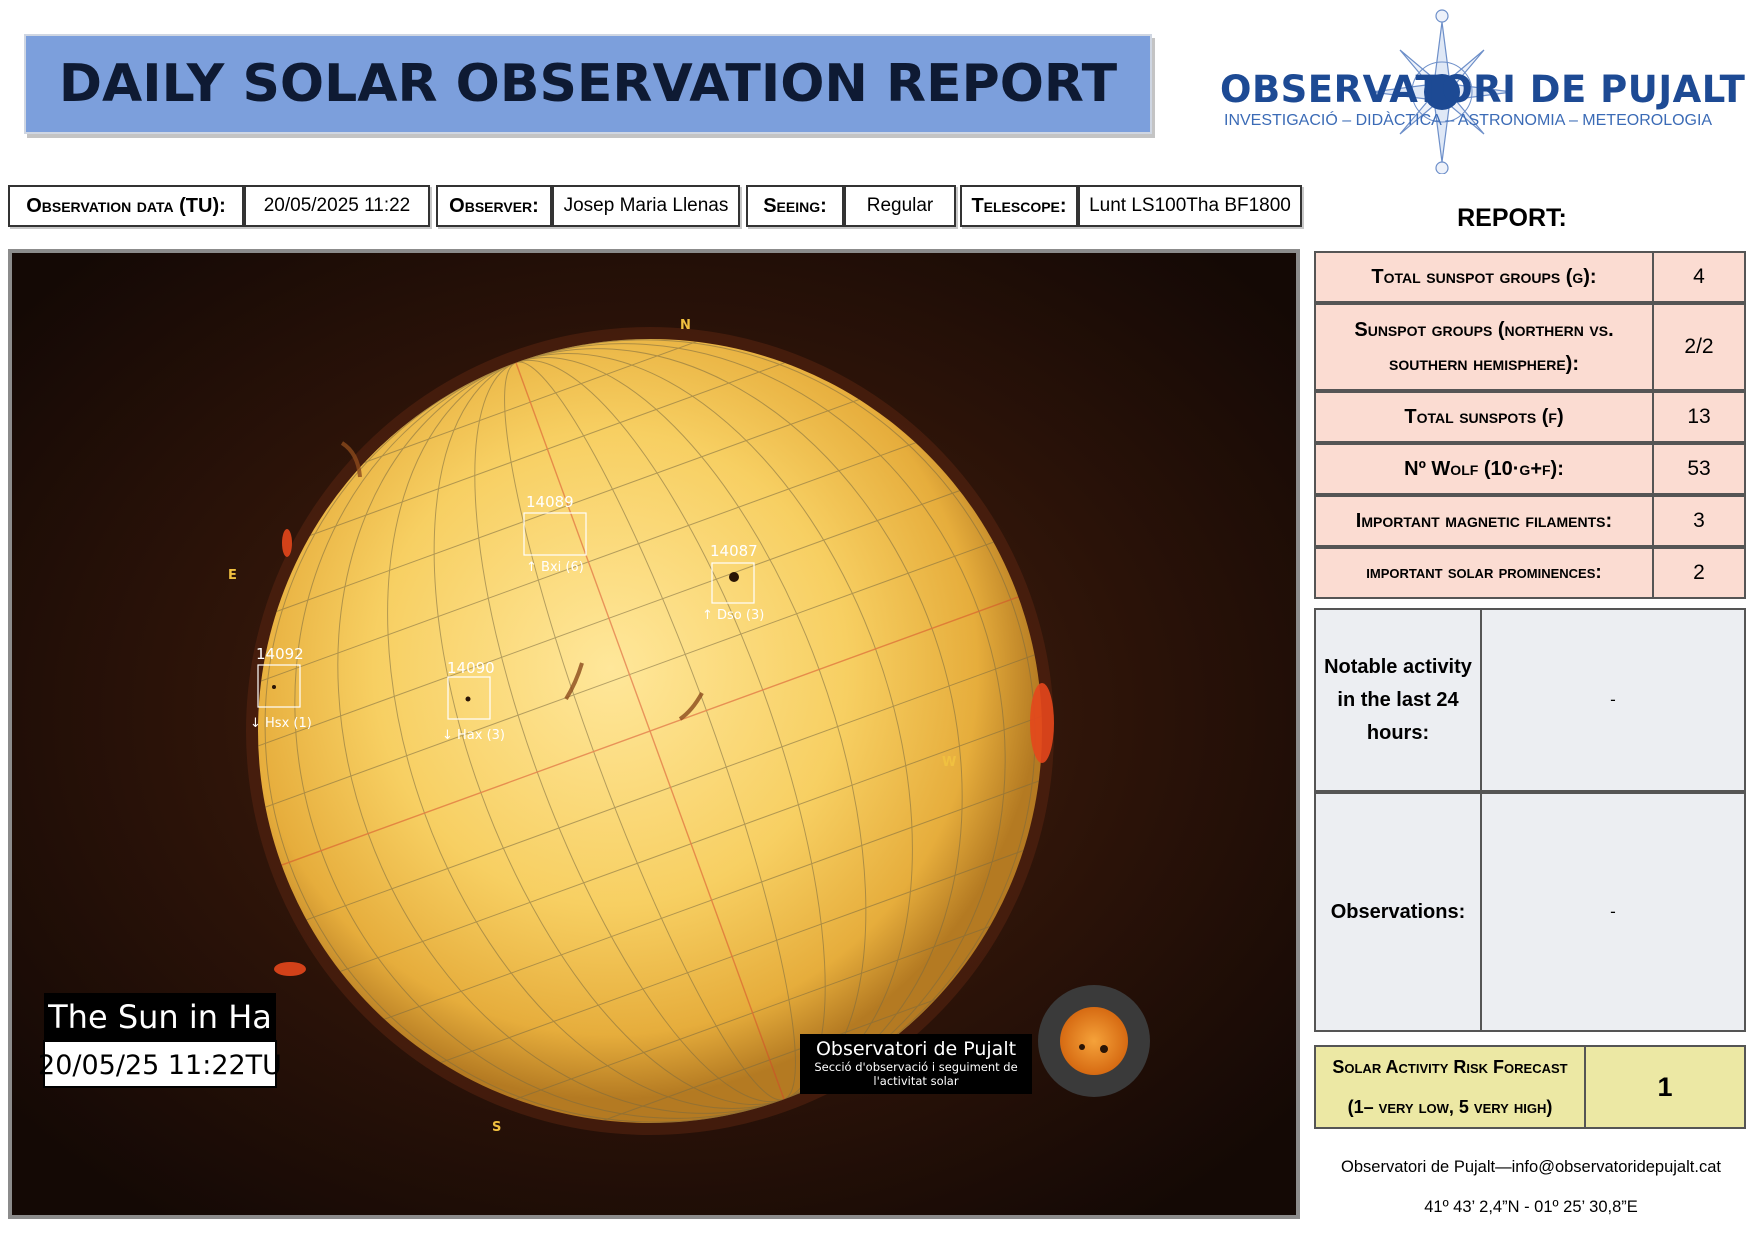 This screenshot has height=1240, width=1754. Describe the element at coordinates (949, 762) in the screenshot. I see `direction-west: W` at that location.